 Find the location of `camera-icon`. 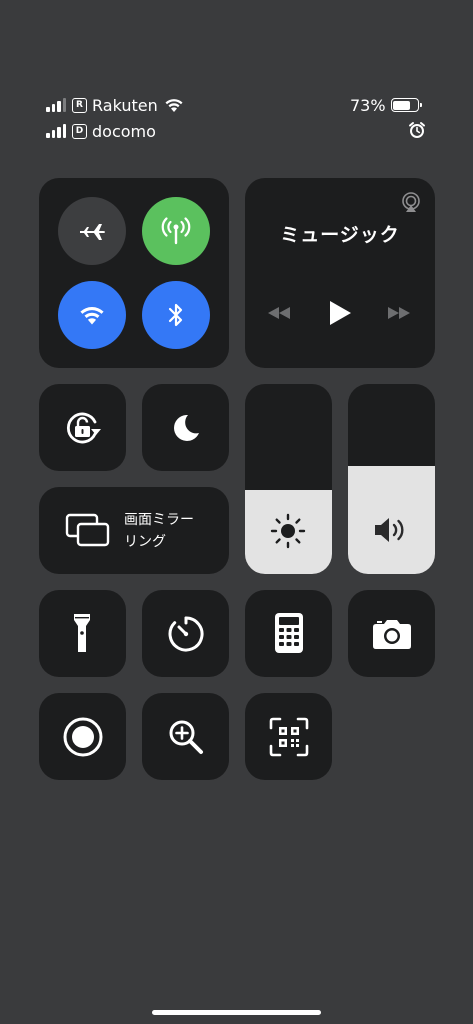

camera-icon is located at coordinates (392, 634).